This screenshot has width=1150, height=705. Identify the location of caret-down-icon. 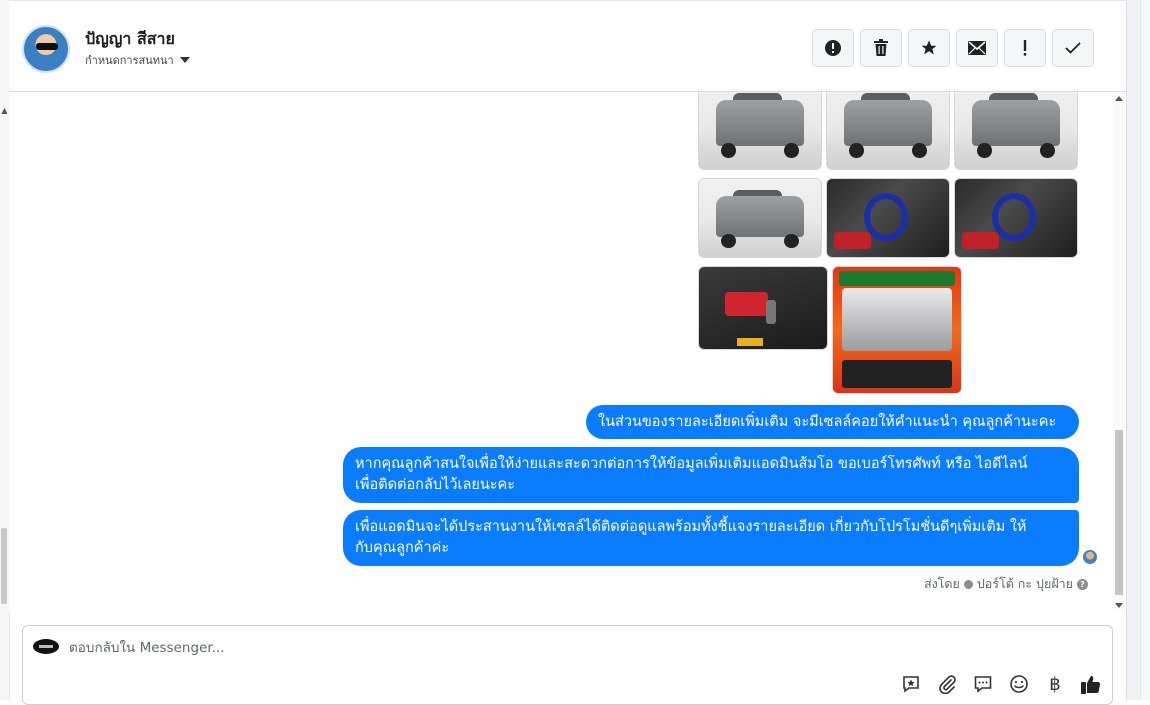
(184, 60).